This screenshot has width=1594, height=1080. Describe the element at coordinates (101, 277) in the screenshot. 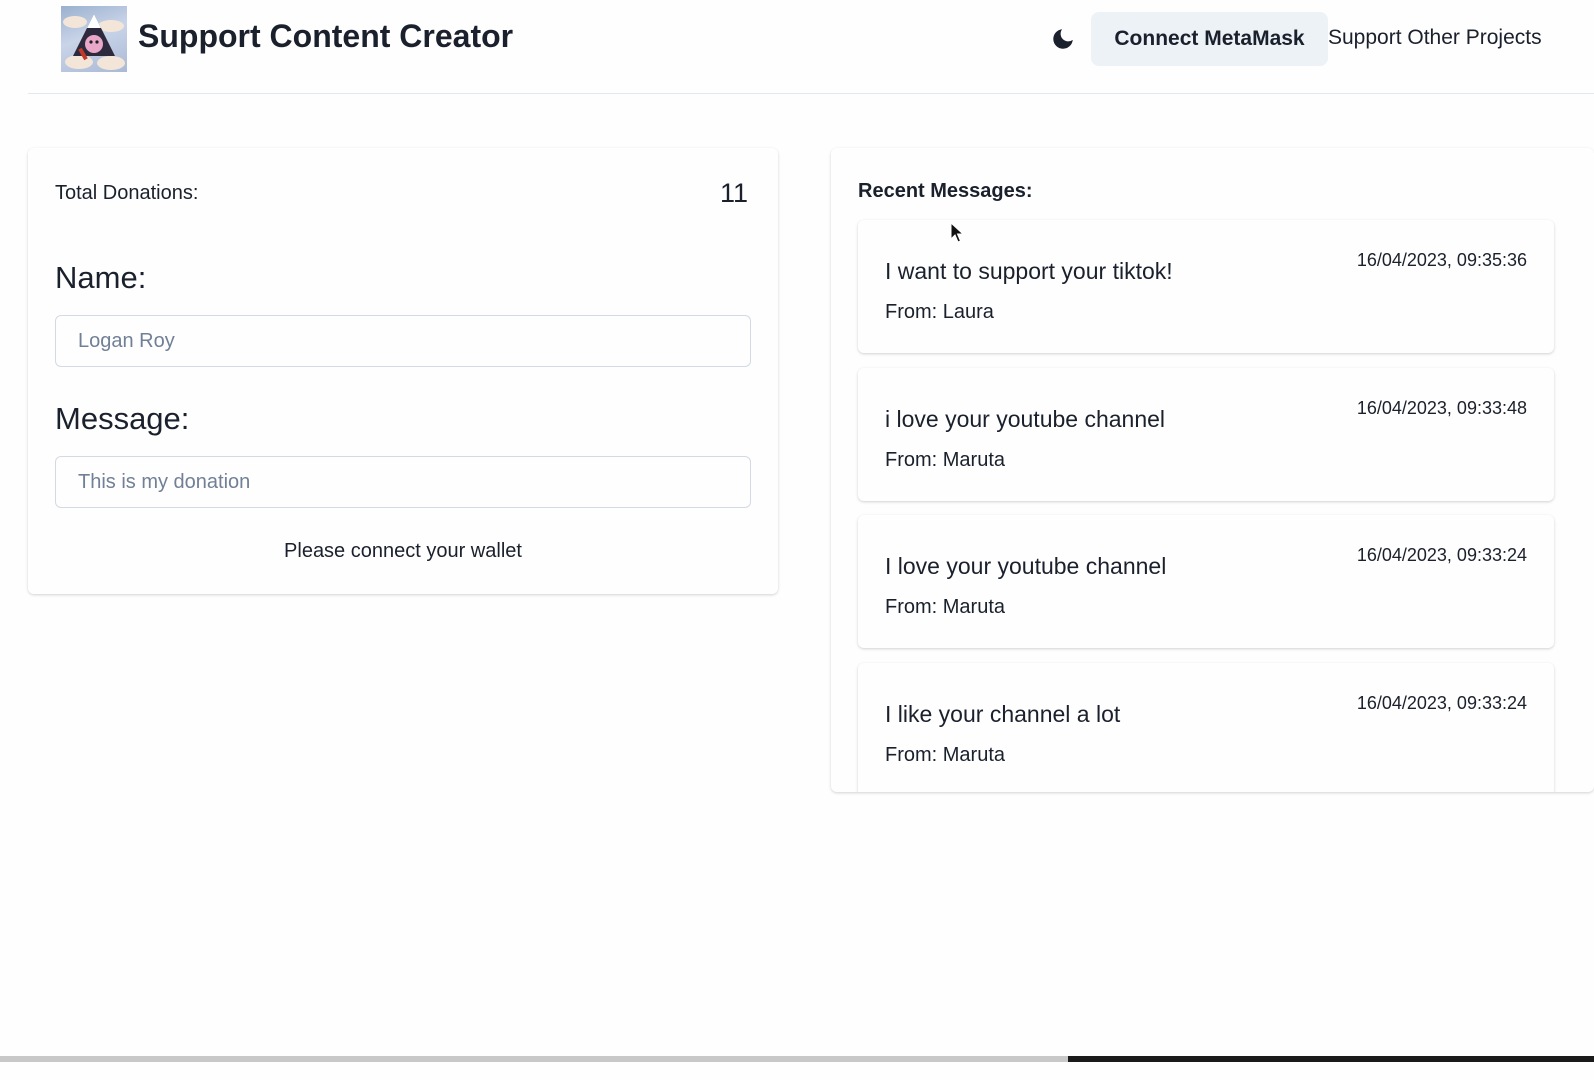

I see `name-label: Name:` at that location.